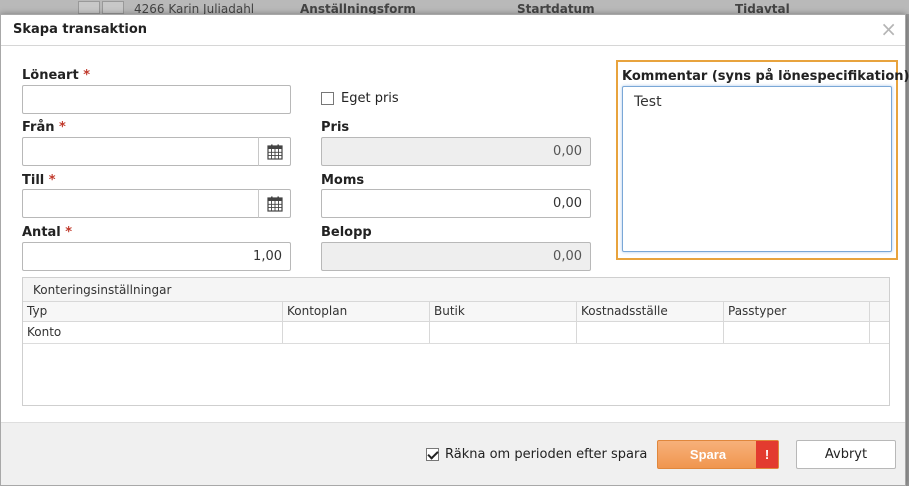 Image resolution: width=909 pixels, height=486 pixels. Describe the element at coordinates (650, 332) in the screenshot. I see `cell-kostnadsstalle` at that location.